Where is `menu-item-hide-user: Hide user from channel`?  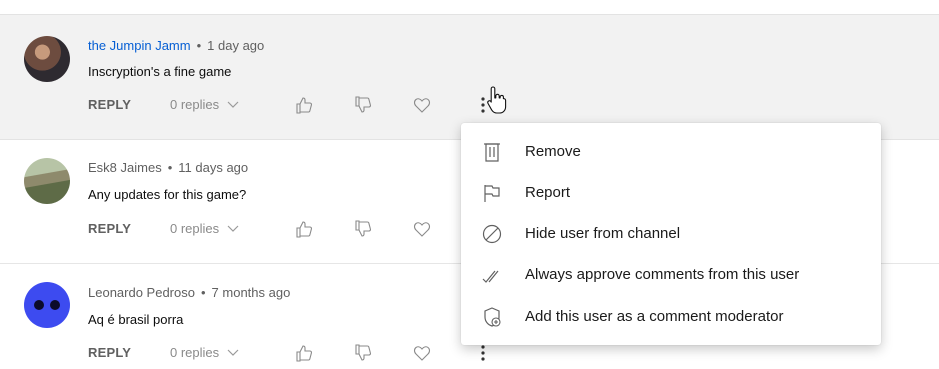
menu-item-hide-user: Hide user from channel is located at coordinates (671, 234).